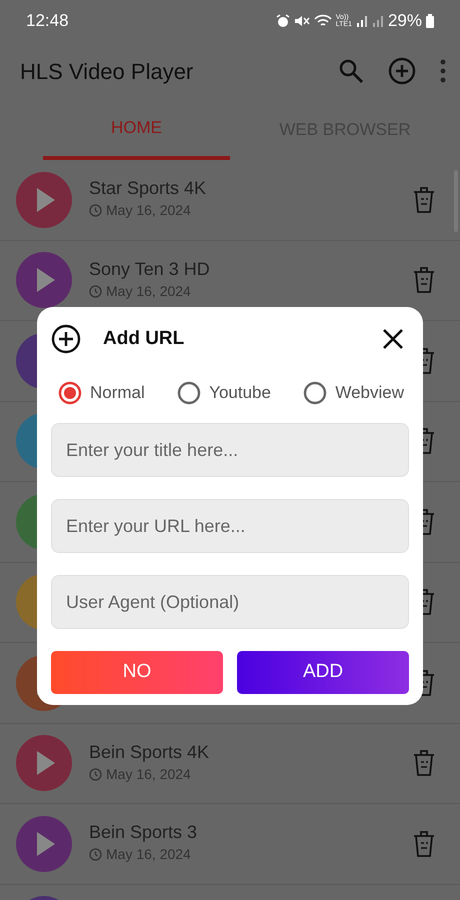 Image resolution: width=460 pixels, height=900 pixels. Describe the element at coordinates (149, 753) in the screenshot. I see `channel-title: Bein Sports 4K` at that location.